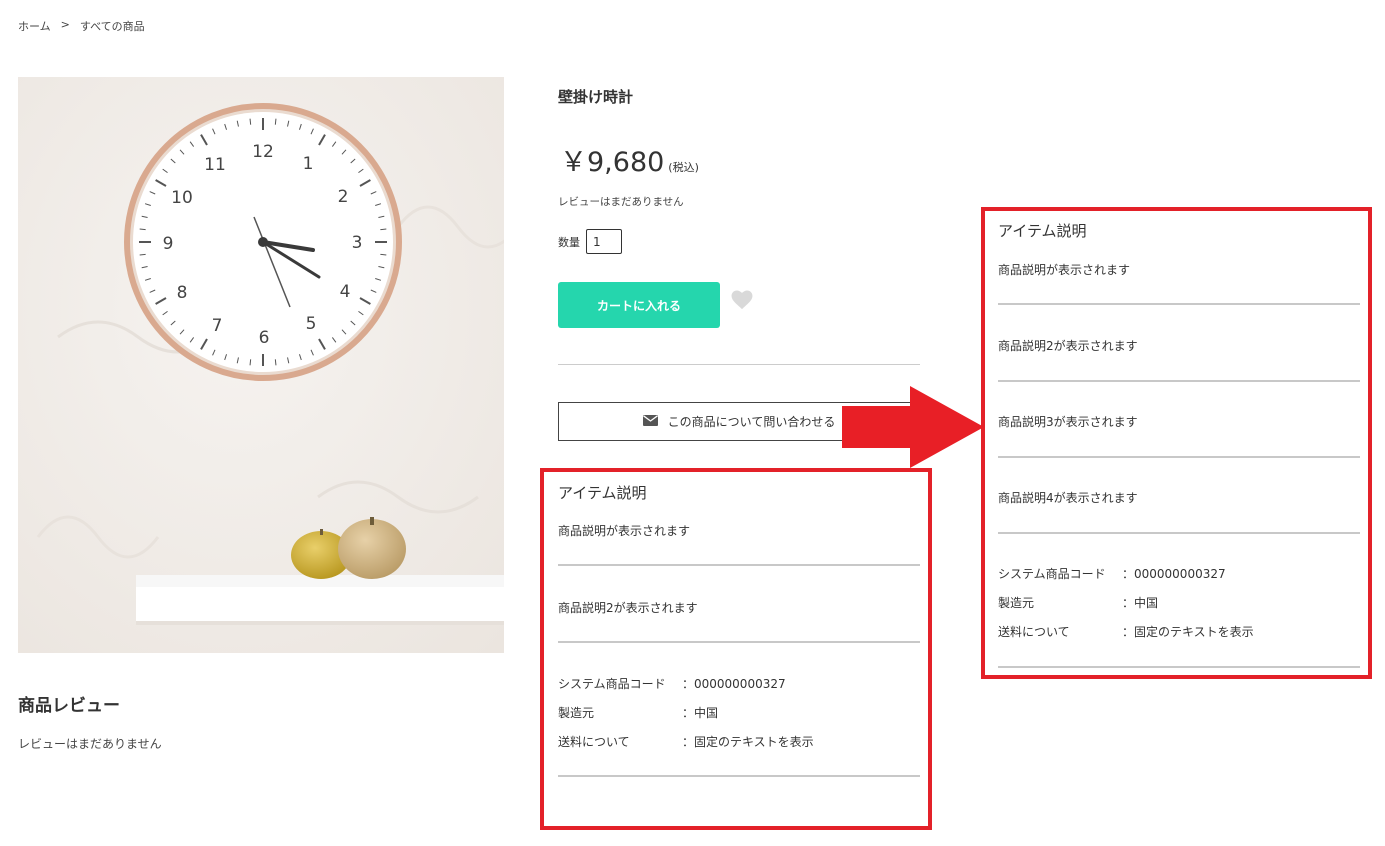 The width and height of the screenshot is (1385, 846). Describe the element at coordinates (112, 26) in the screenshot. I see `breadcrumb-current-link: すべての商品` at that location.